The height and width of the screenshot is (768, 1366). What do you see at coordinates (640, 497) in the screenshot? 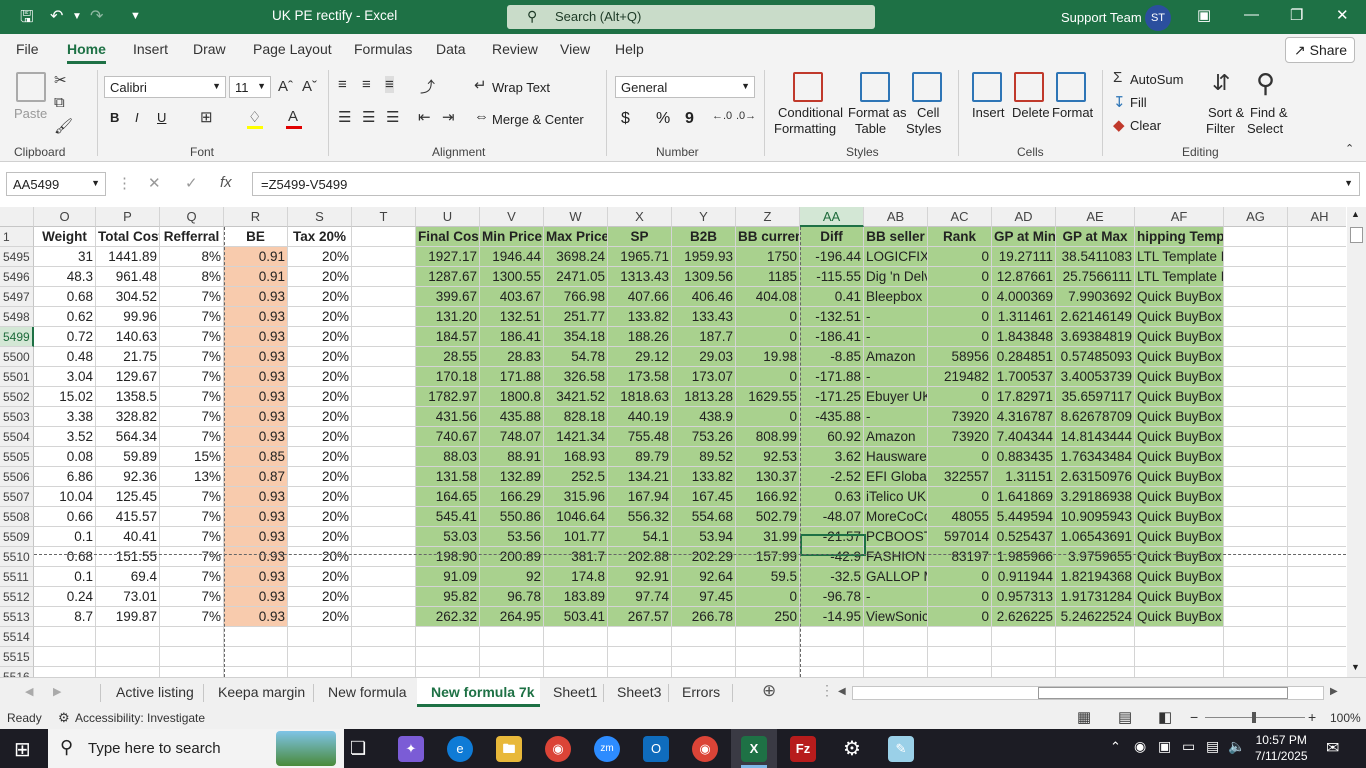
I see `table-cell: 167.94` at bounding box center [640, 497].